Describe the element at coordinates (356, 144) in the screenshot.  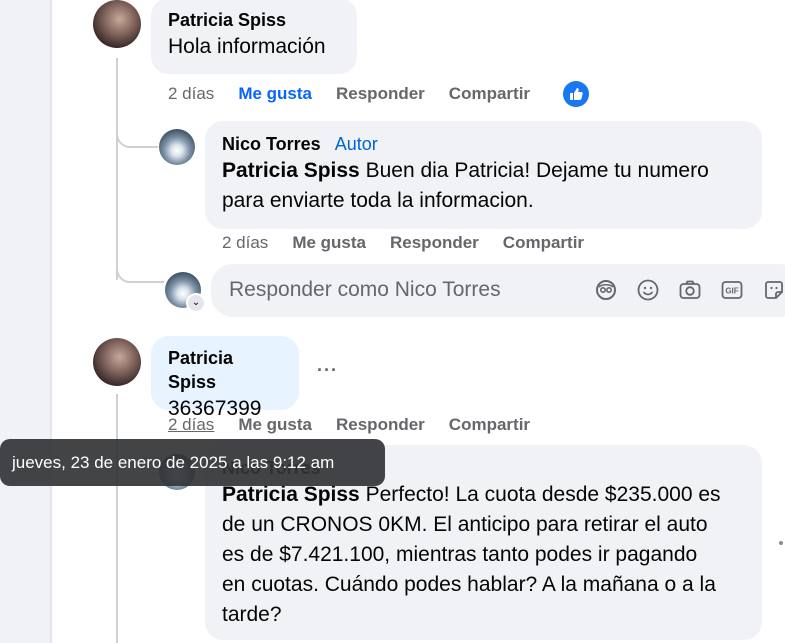
I see `author-badge: Autor` at that location.